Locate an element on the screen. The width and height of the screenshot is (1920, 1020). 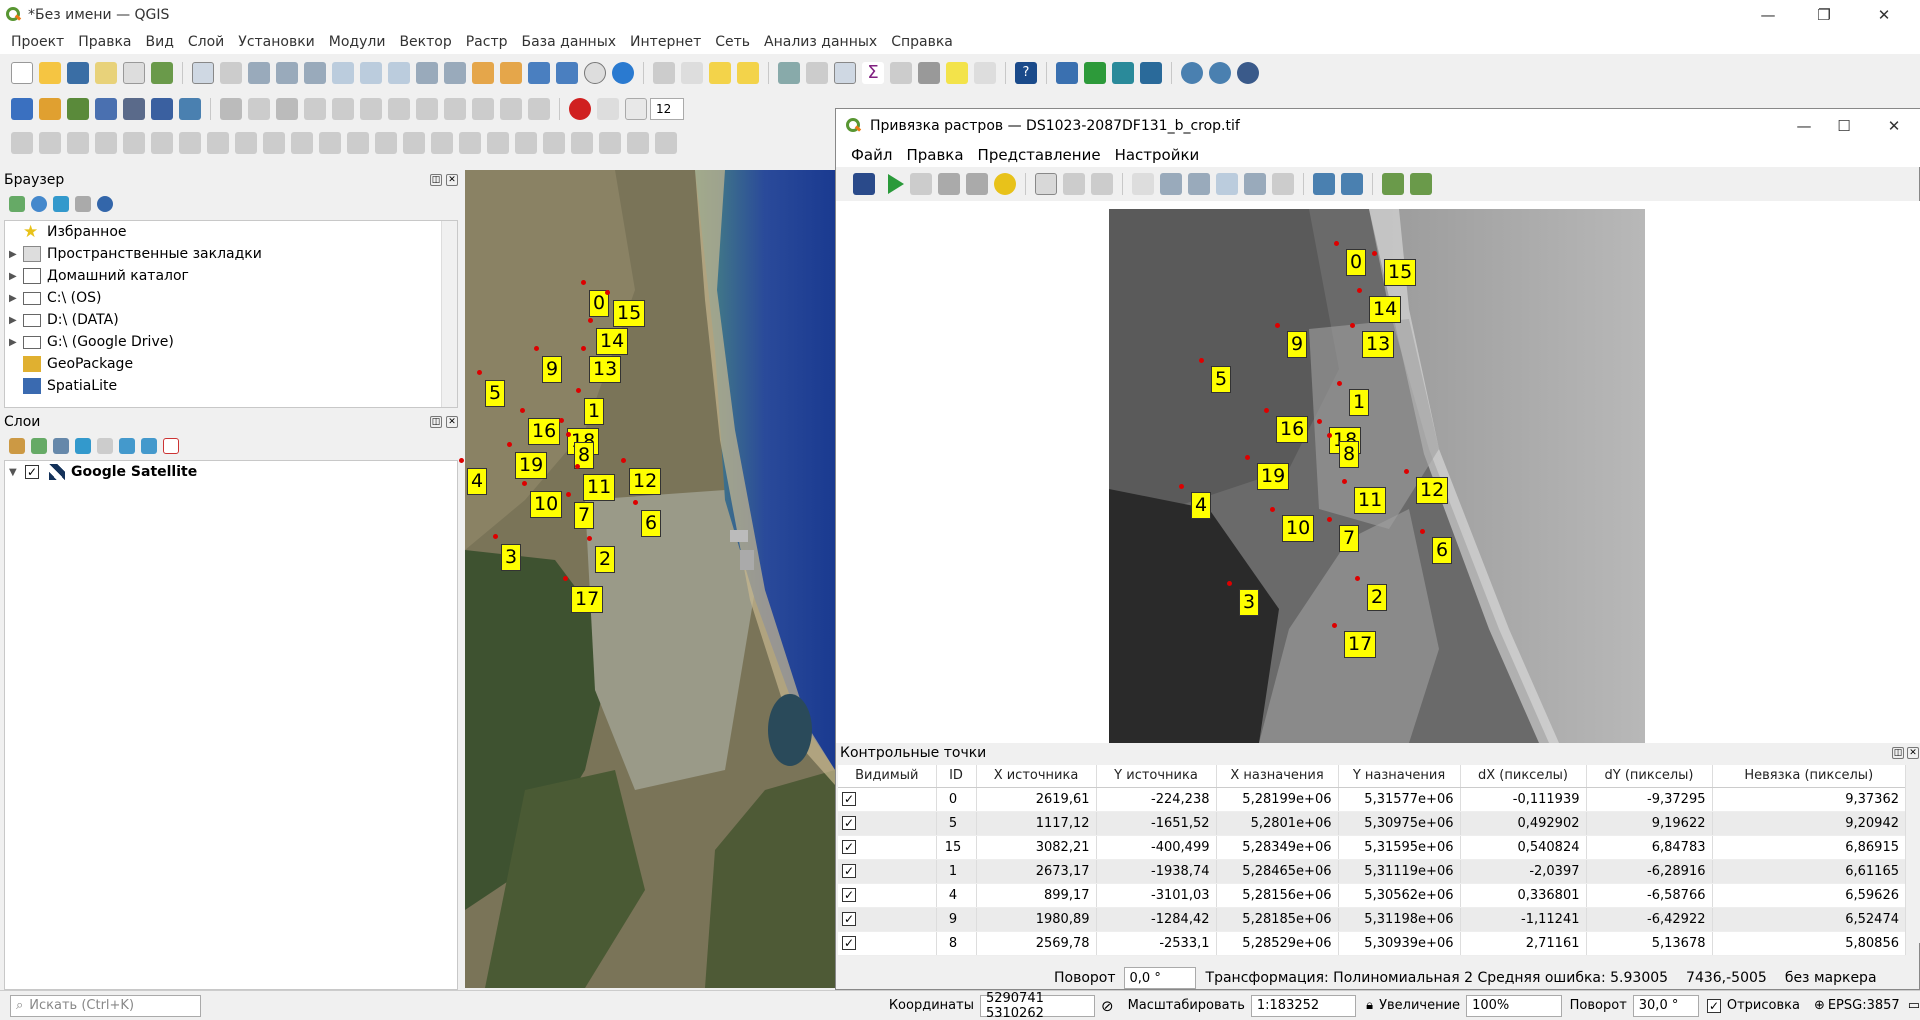
plugin-icon is located at coordinates (1095, 73).